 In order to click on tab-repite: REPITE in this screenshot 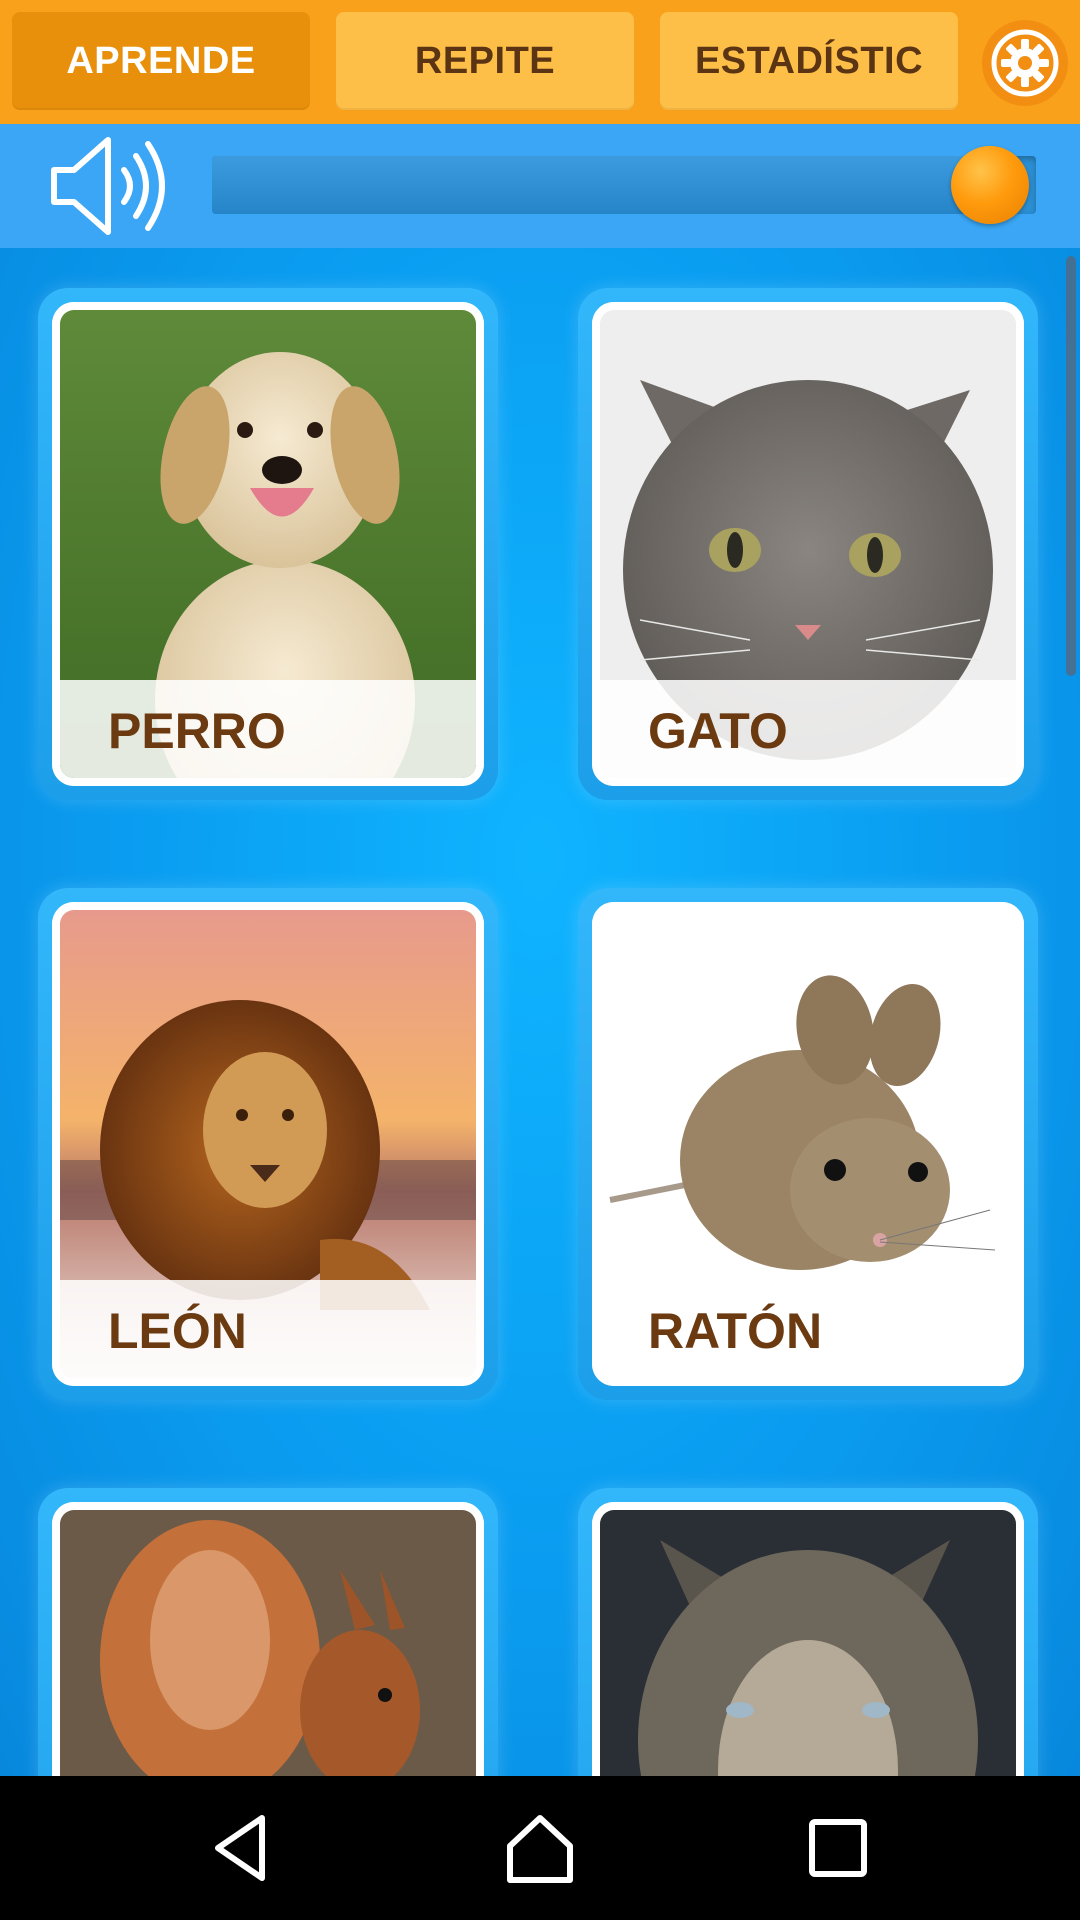, I will do `click(485, 61)`.